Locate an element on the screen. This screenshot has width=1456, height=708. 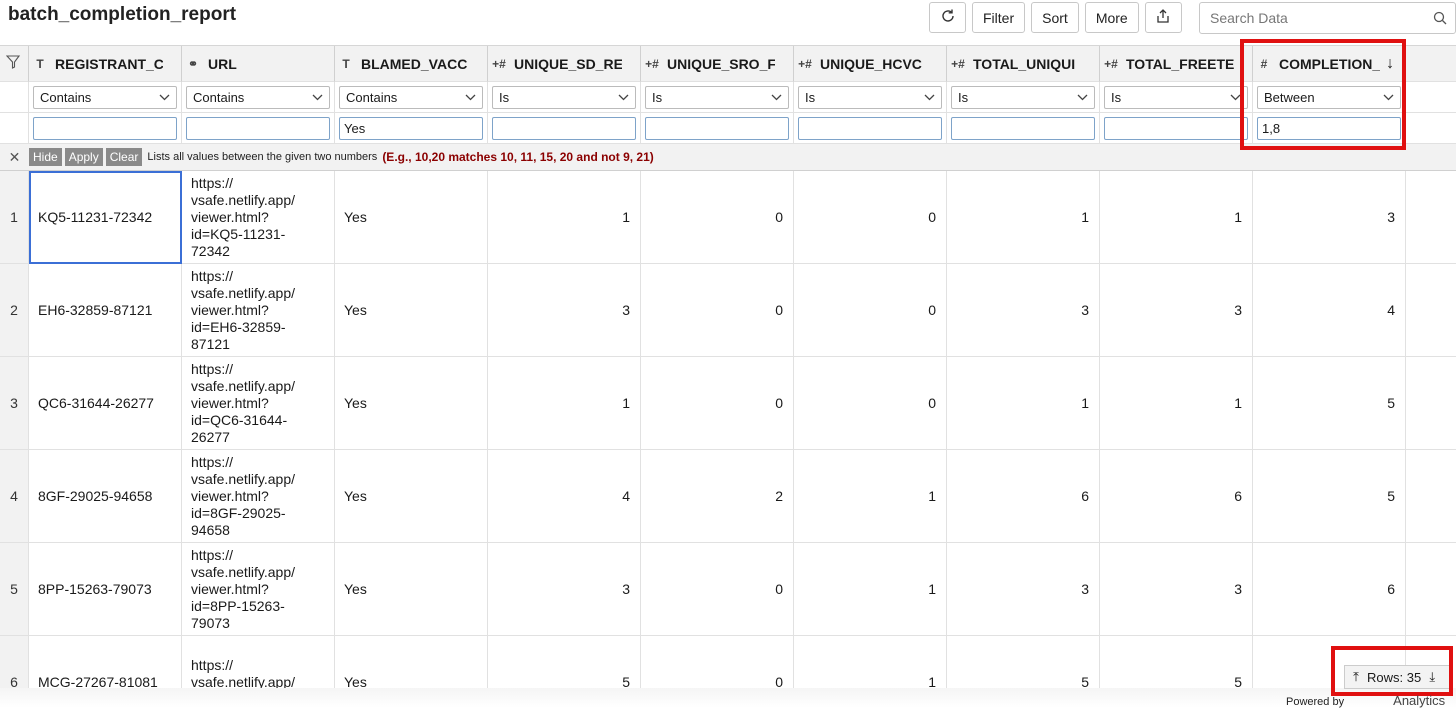
more-button: More is located at coordinates (1111, 17).